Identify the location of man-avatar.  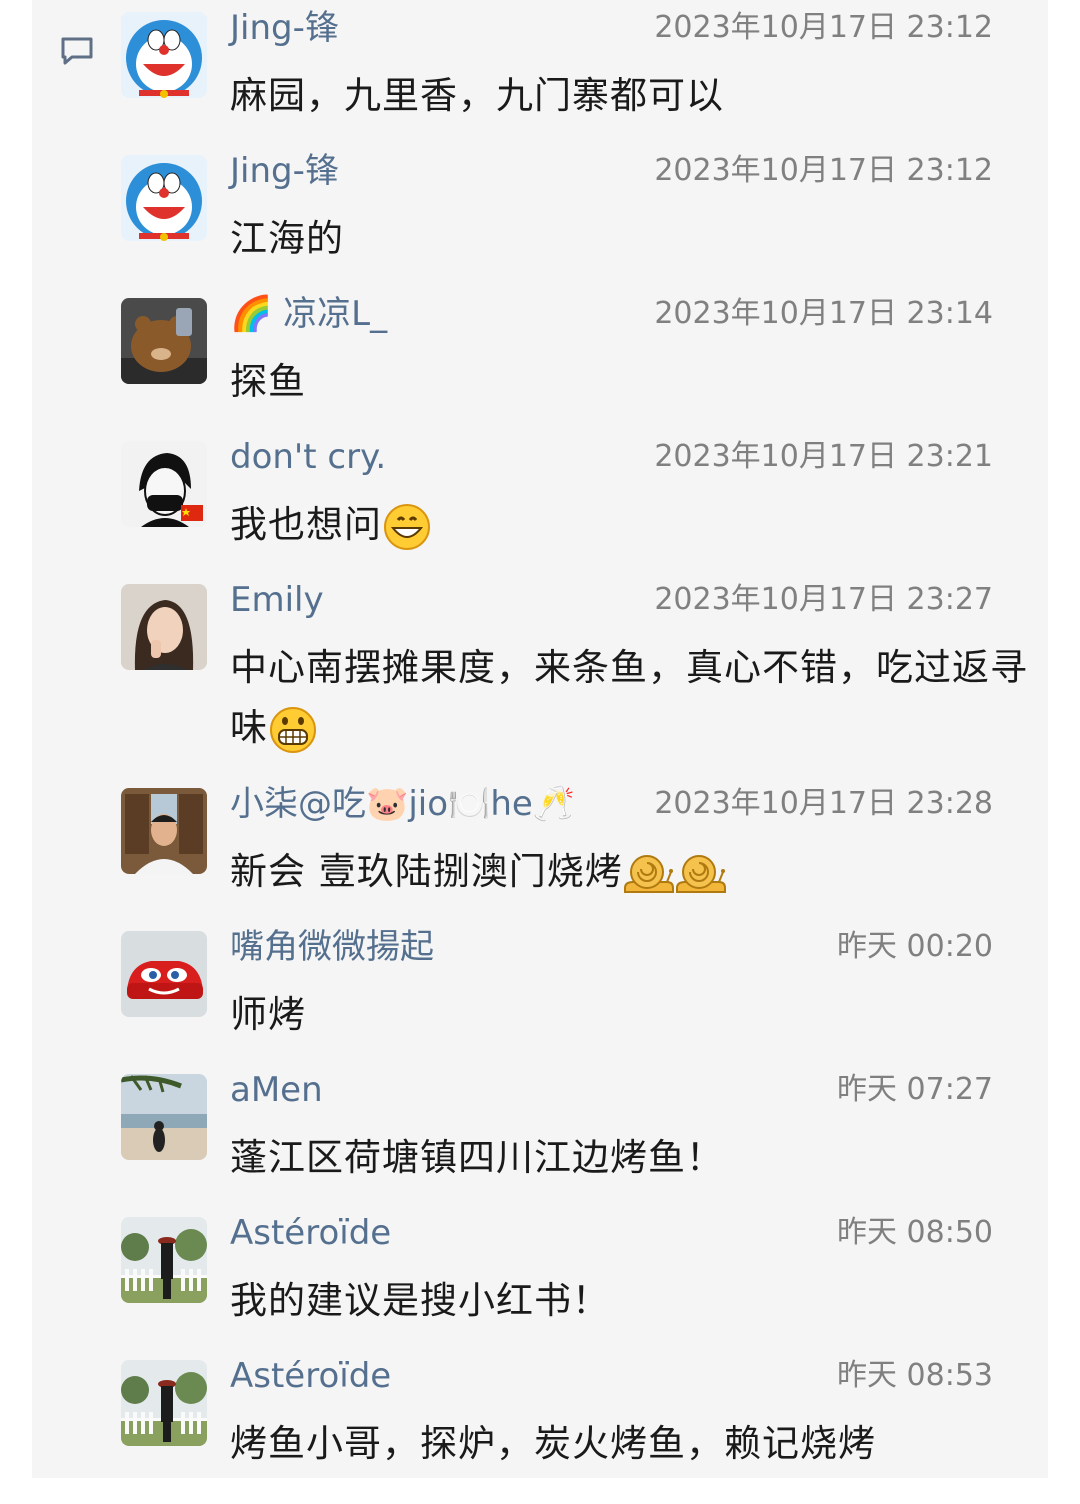
(164, 831).